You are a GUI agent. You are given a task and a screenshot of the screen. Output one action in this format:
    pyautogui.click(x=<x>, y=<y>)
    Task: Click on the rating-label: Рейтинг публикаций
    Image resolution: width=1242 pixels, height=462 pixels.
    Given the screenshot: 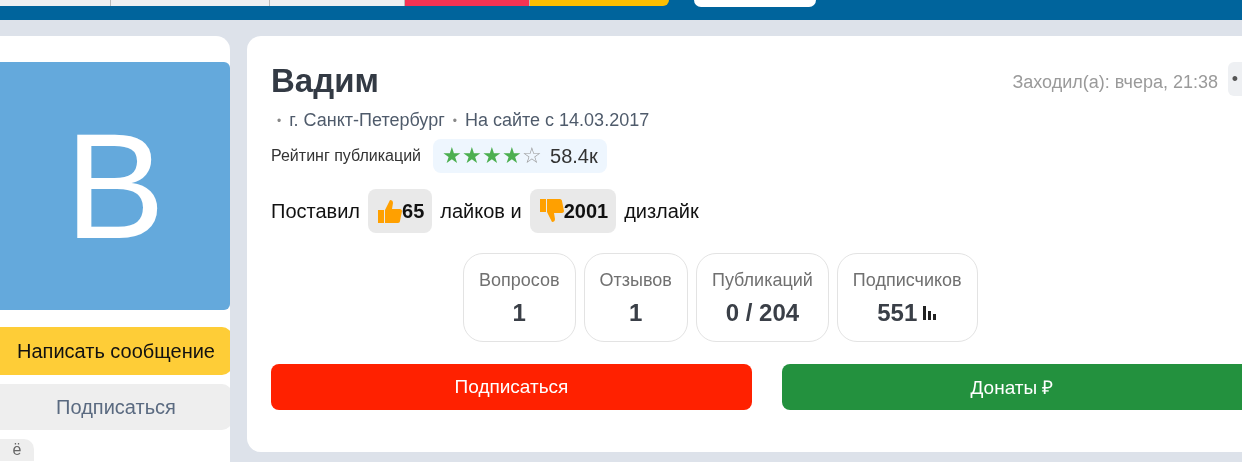 What is the action you would take?
    pyautogui.click(x=346, y=156)
    